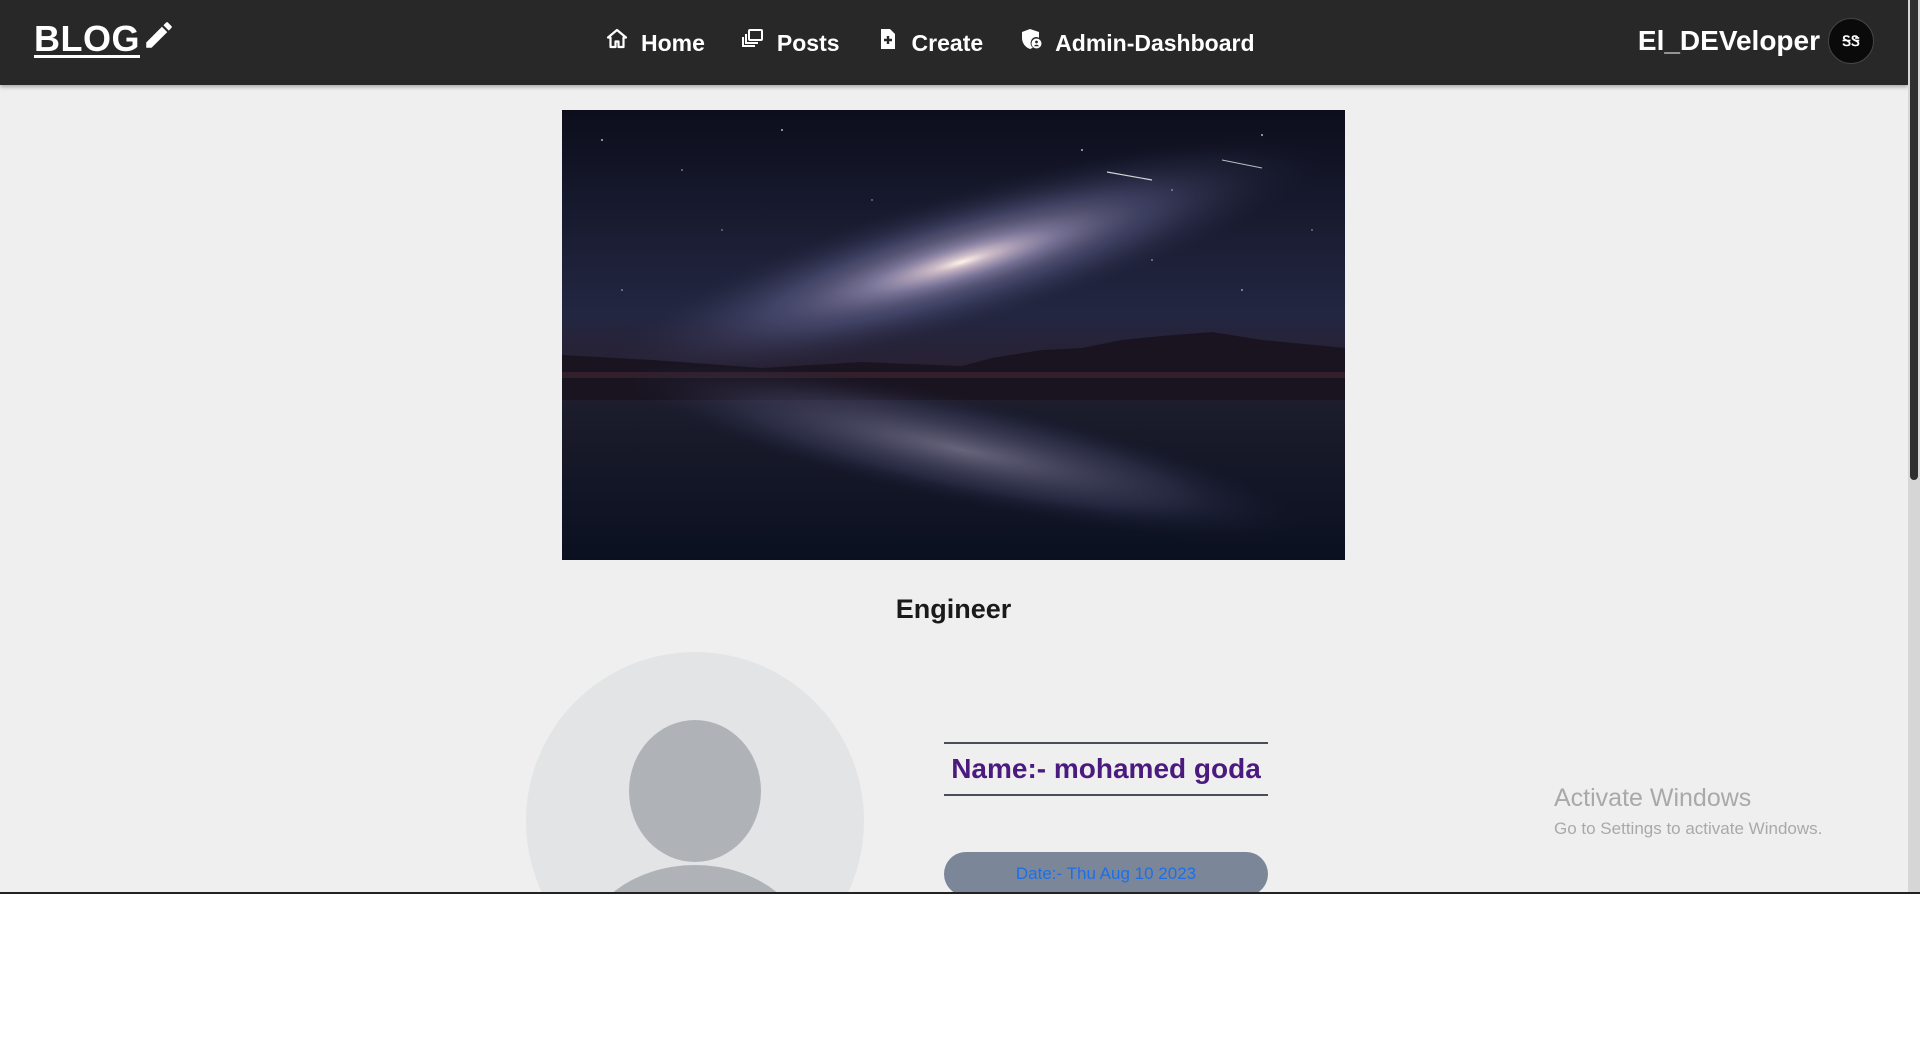  I want to click on avatar-text: ᎦᏕ, so click(1851, 40).